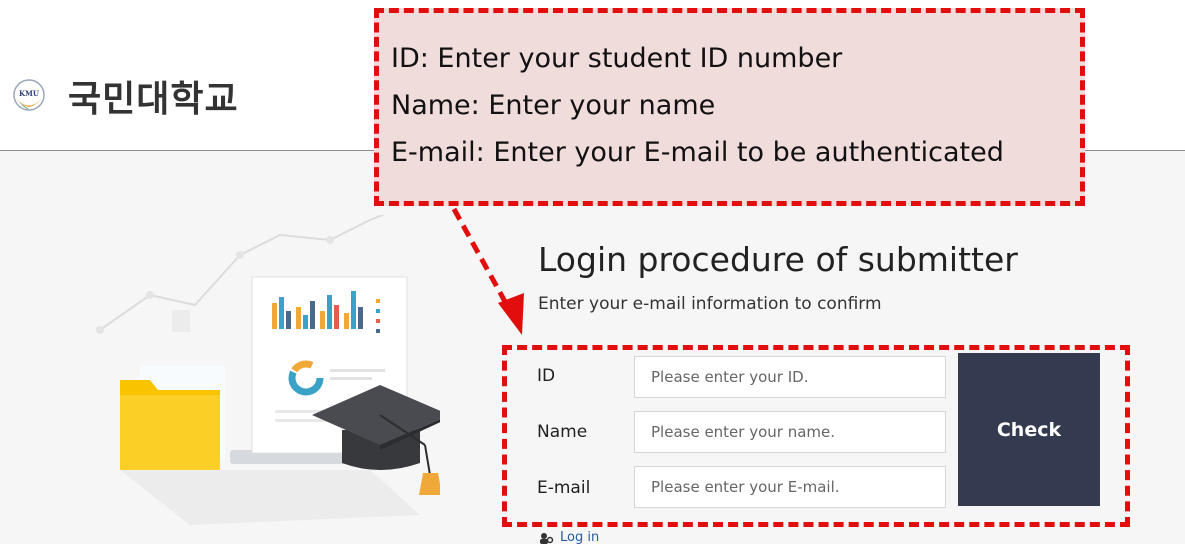 The image size is (1185, 545). I want to click on user-key-icon, so click(547, 538).